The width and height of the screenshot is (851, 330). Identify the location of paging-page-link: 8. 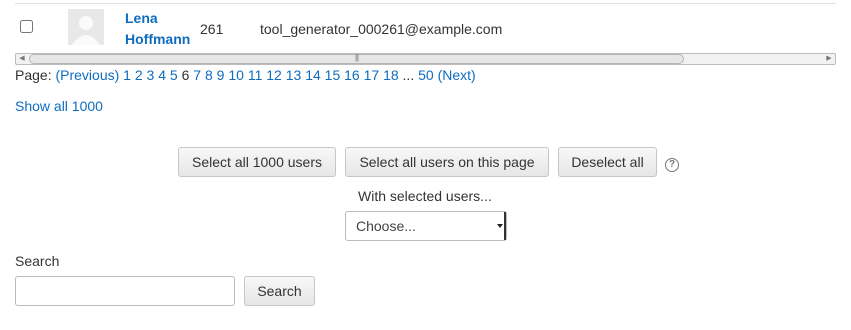
(209, 75).